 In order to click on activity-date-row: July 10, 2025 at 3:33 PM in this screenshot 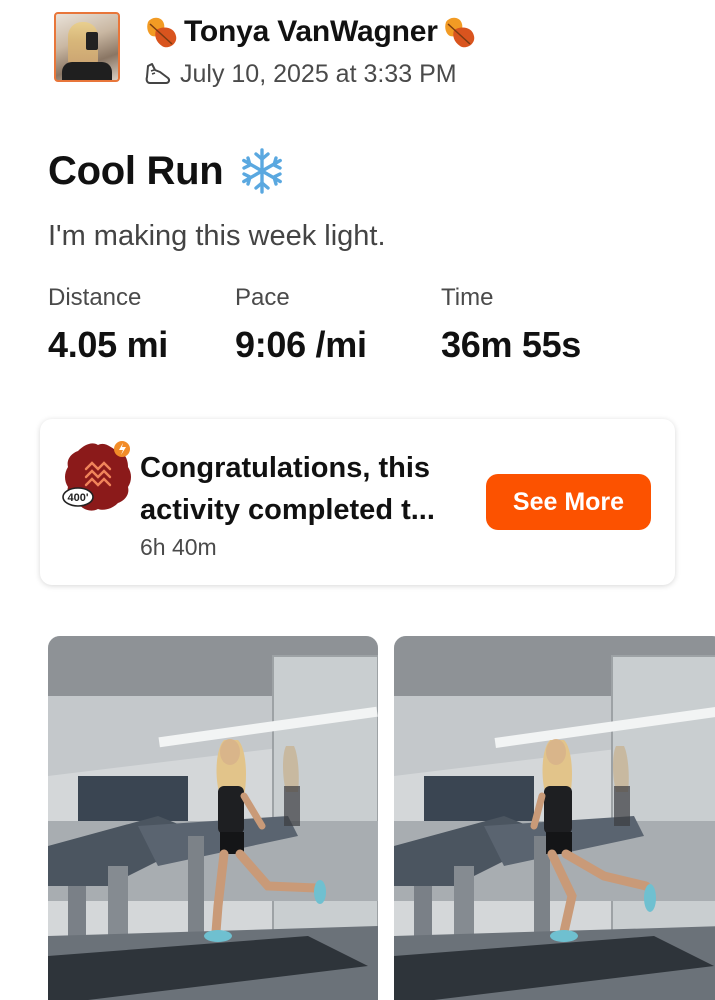, I will do `click(299, 74)`.